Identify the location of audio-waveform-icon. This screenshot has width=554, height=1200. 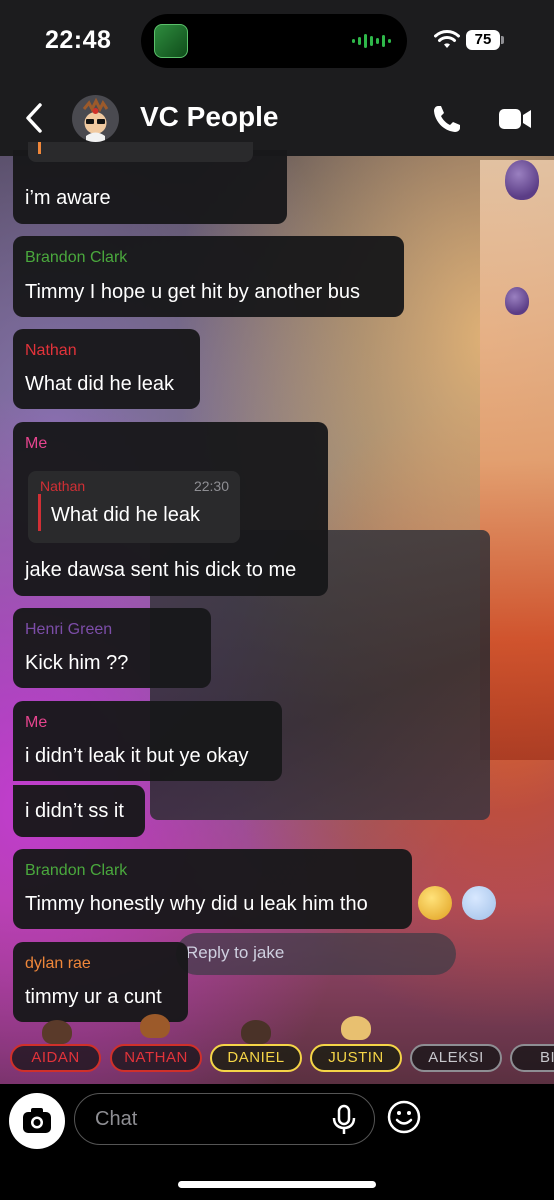
(371, 41).